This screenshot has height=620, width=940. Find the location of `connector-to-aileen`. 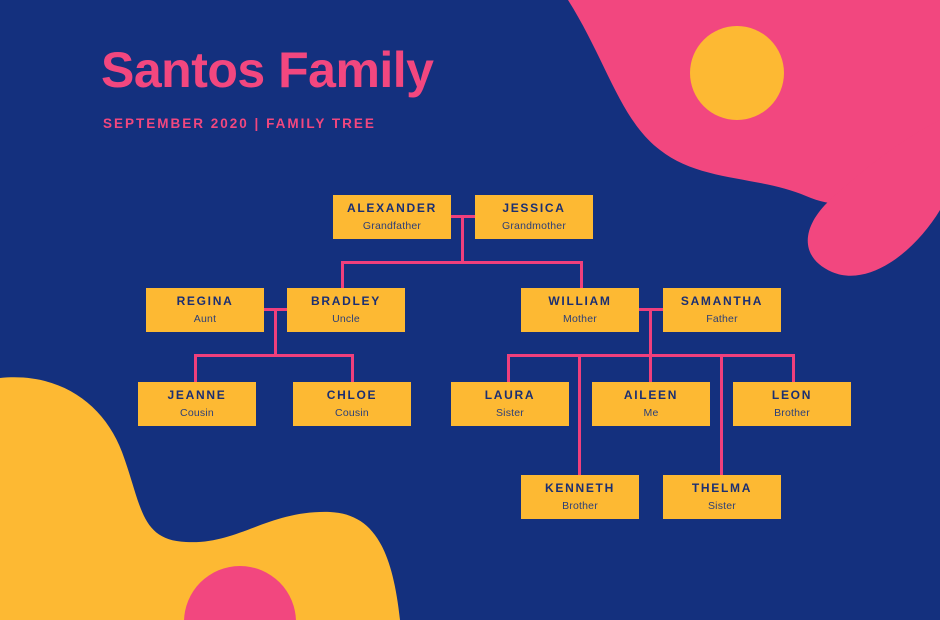

connector-to-aileen is located at coordinates (650, 369).